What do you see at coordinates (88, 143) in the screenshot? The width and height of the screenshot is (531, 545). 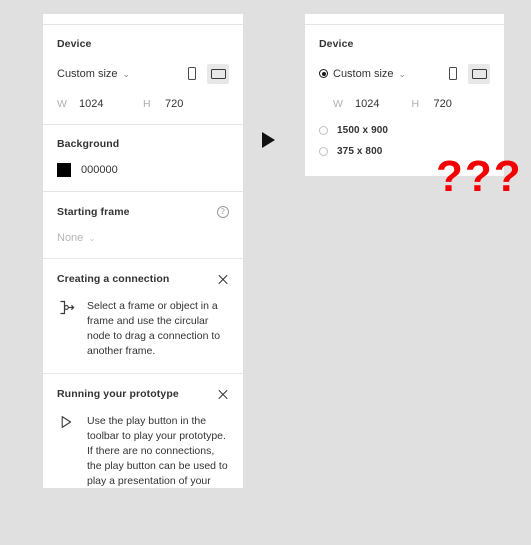 I see `background-section-title: Background` at bounding box center [88, 143].